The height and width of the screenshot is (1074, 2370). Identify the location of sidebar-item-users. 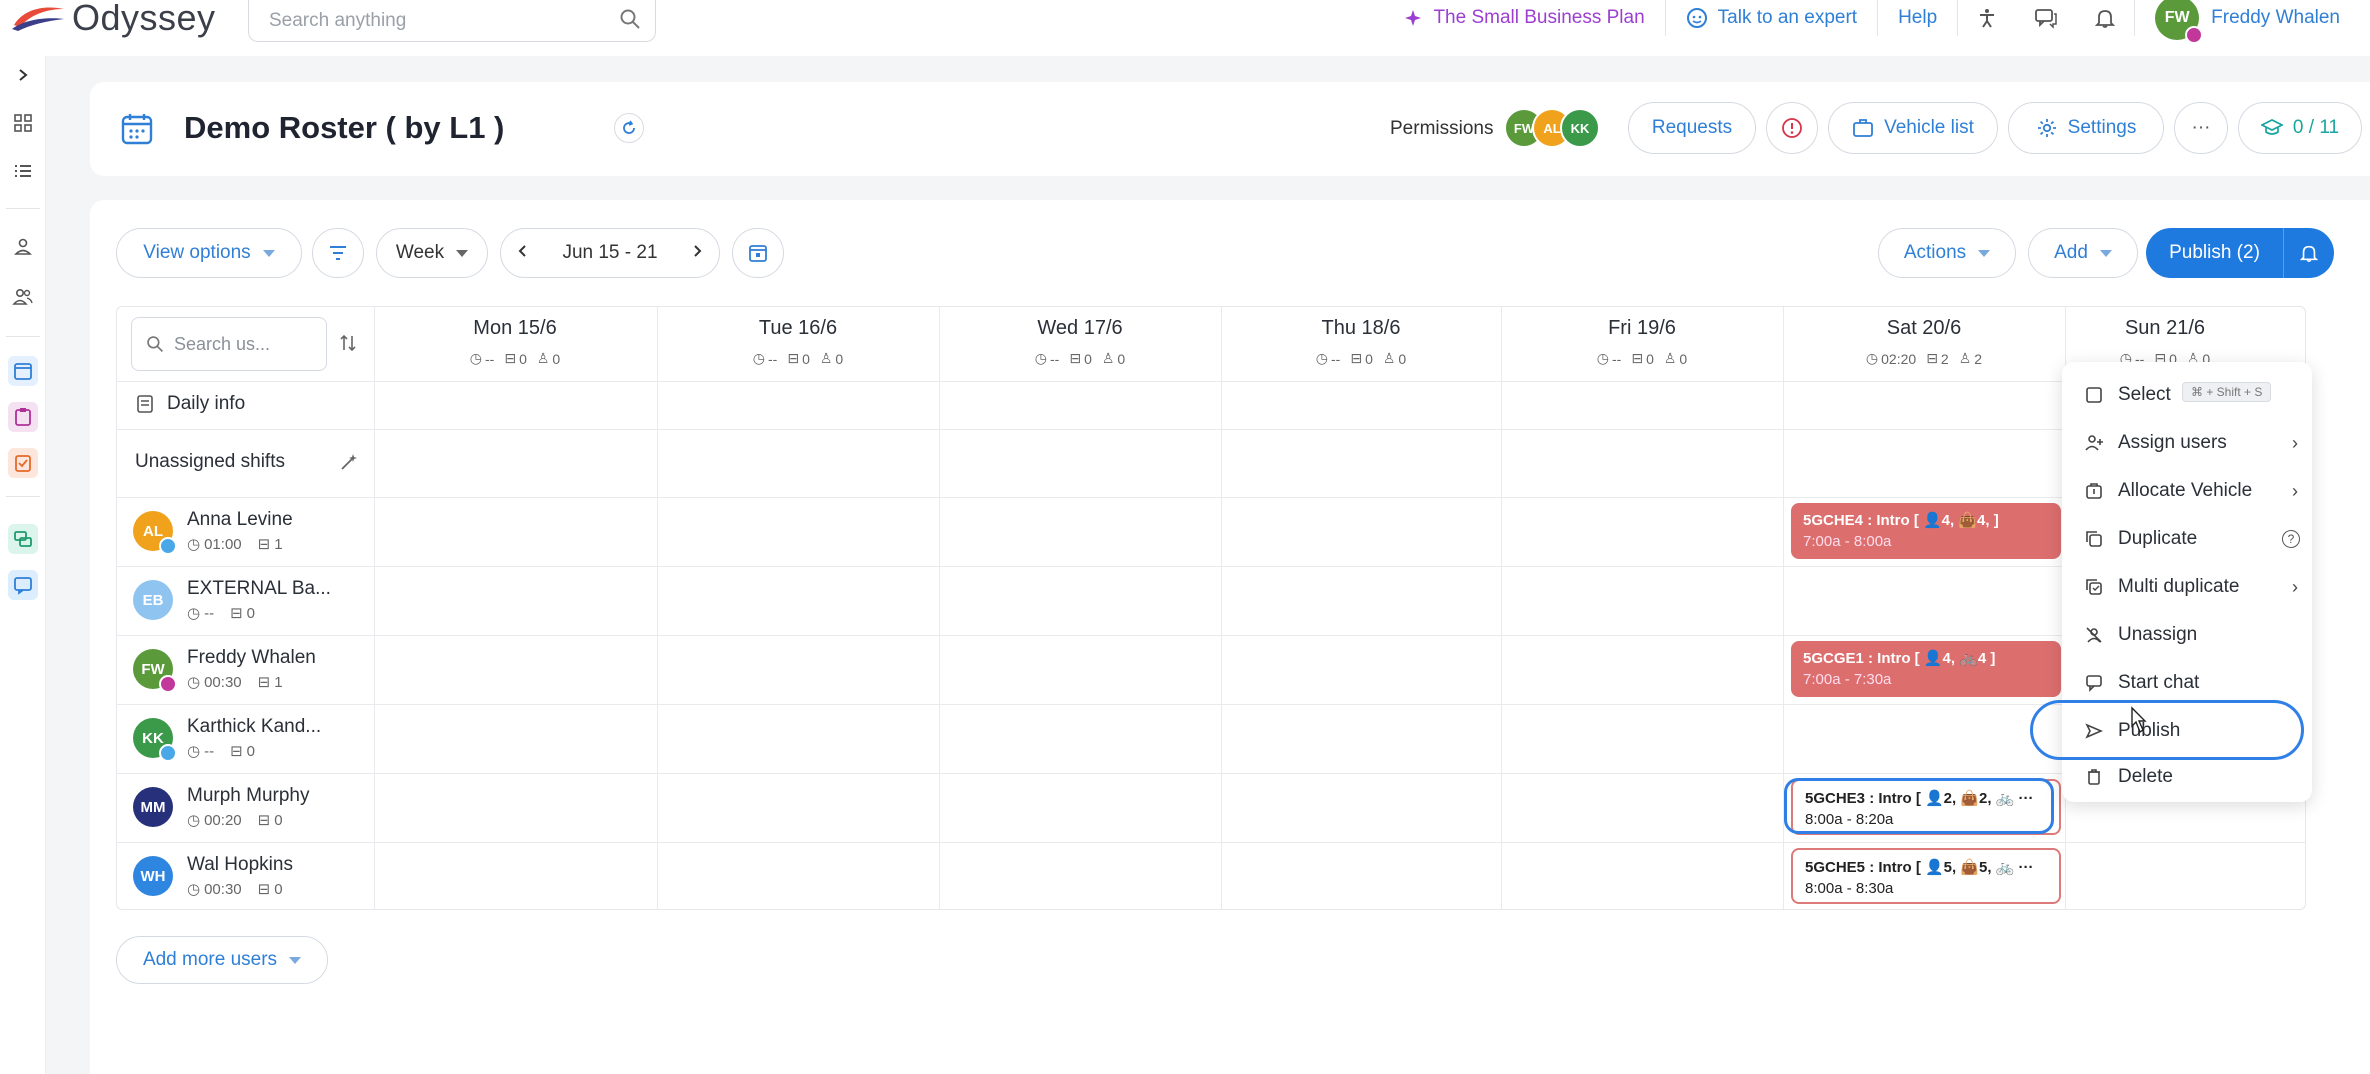
(23, 297).